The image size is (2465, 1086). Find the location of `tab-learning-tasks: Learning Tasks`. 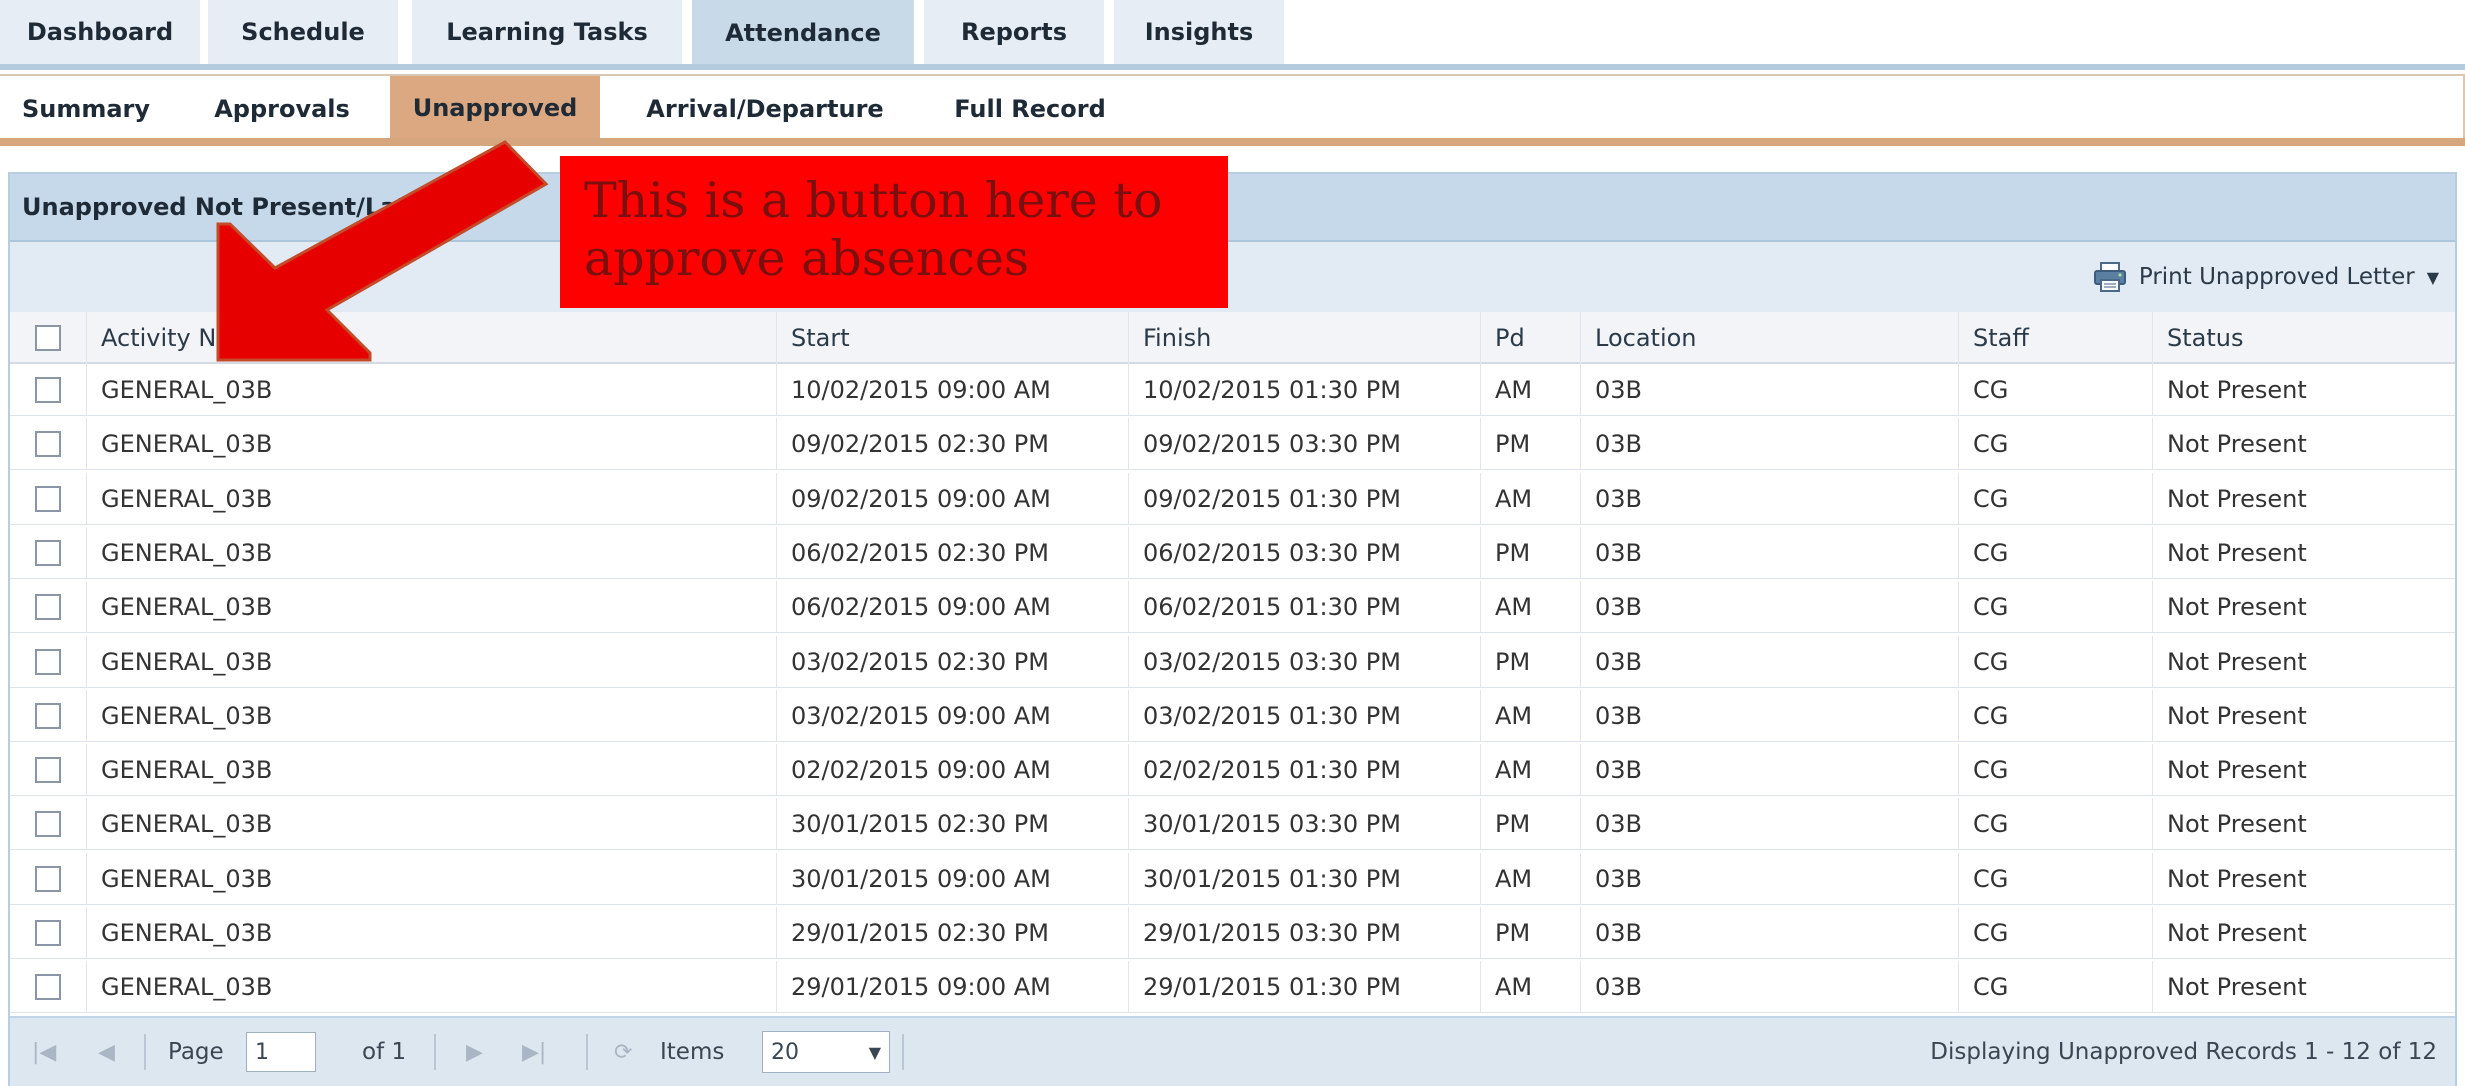

tab-learning-tasks: Learning Tasks is located at coordinates (547, 32).